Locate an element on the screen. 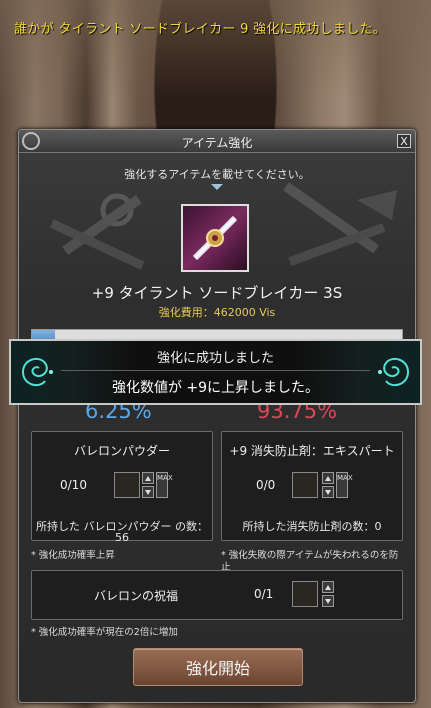  title-bar: アイテム強化 X is located at coordinates (217, 141).